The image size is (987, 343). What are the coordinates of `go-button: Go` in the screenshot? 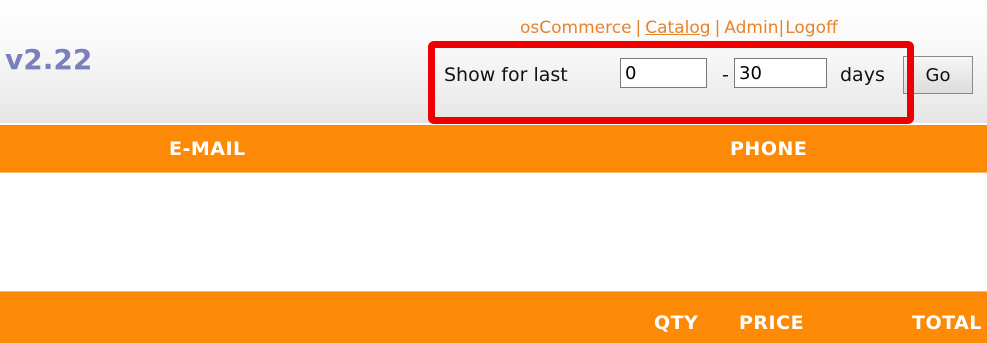 It's located at (938, 75).